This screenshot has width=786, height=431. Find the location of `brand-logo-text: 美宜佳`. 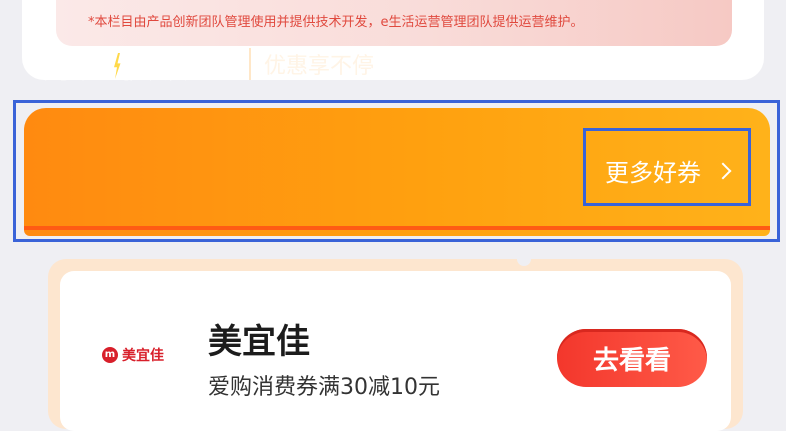

brand-logo-text: 美宜佳 is located at coordinates (143, 356).